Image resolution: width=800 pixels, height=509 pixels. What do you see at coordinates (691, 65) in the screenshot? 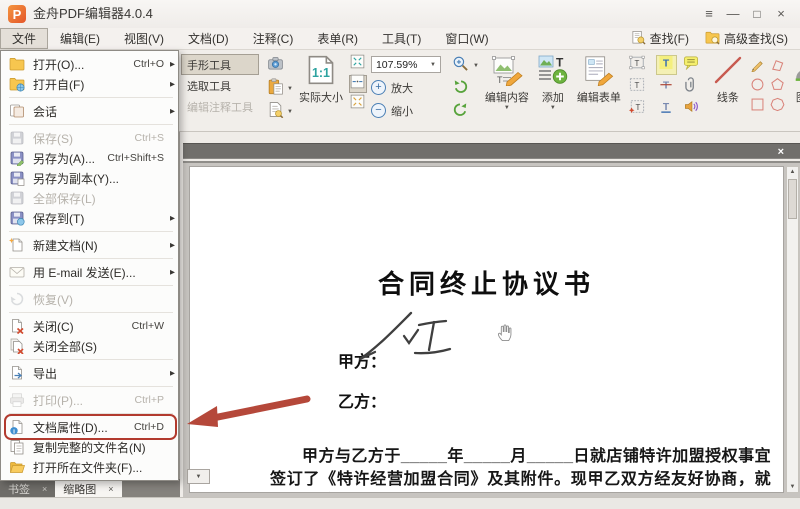
I see `sticky-note-button` at bounding box center [691, 65].